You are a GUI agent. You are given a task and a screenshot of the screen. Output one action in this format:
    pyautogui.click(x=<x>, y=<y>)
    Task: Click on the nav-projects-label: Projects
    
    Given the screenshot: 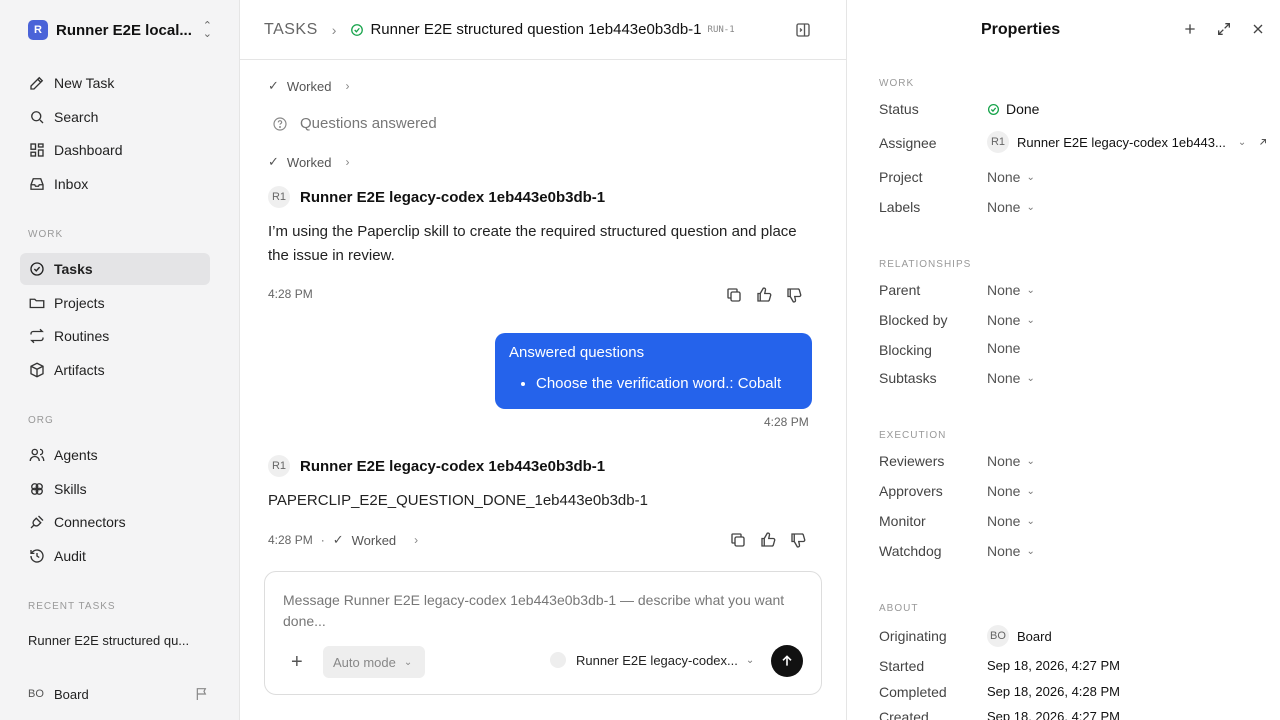 What is the action you would take?
    pyautogui.click(x=79, y=303)
    